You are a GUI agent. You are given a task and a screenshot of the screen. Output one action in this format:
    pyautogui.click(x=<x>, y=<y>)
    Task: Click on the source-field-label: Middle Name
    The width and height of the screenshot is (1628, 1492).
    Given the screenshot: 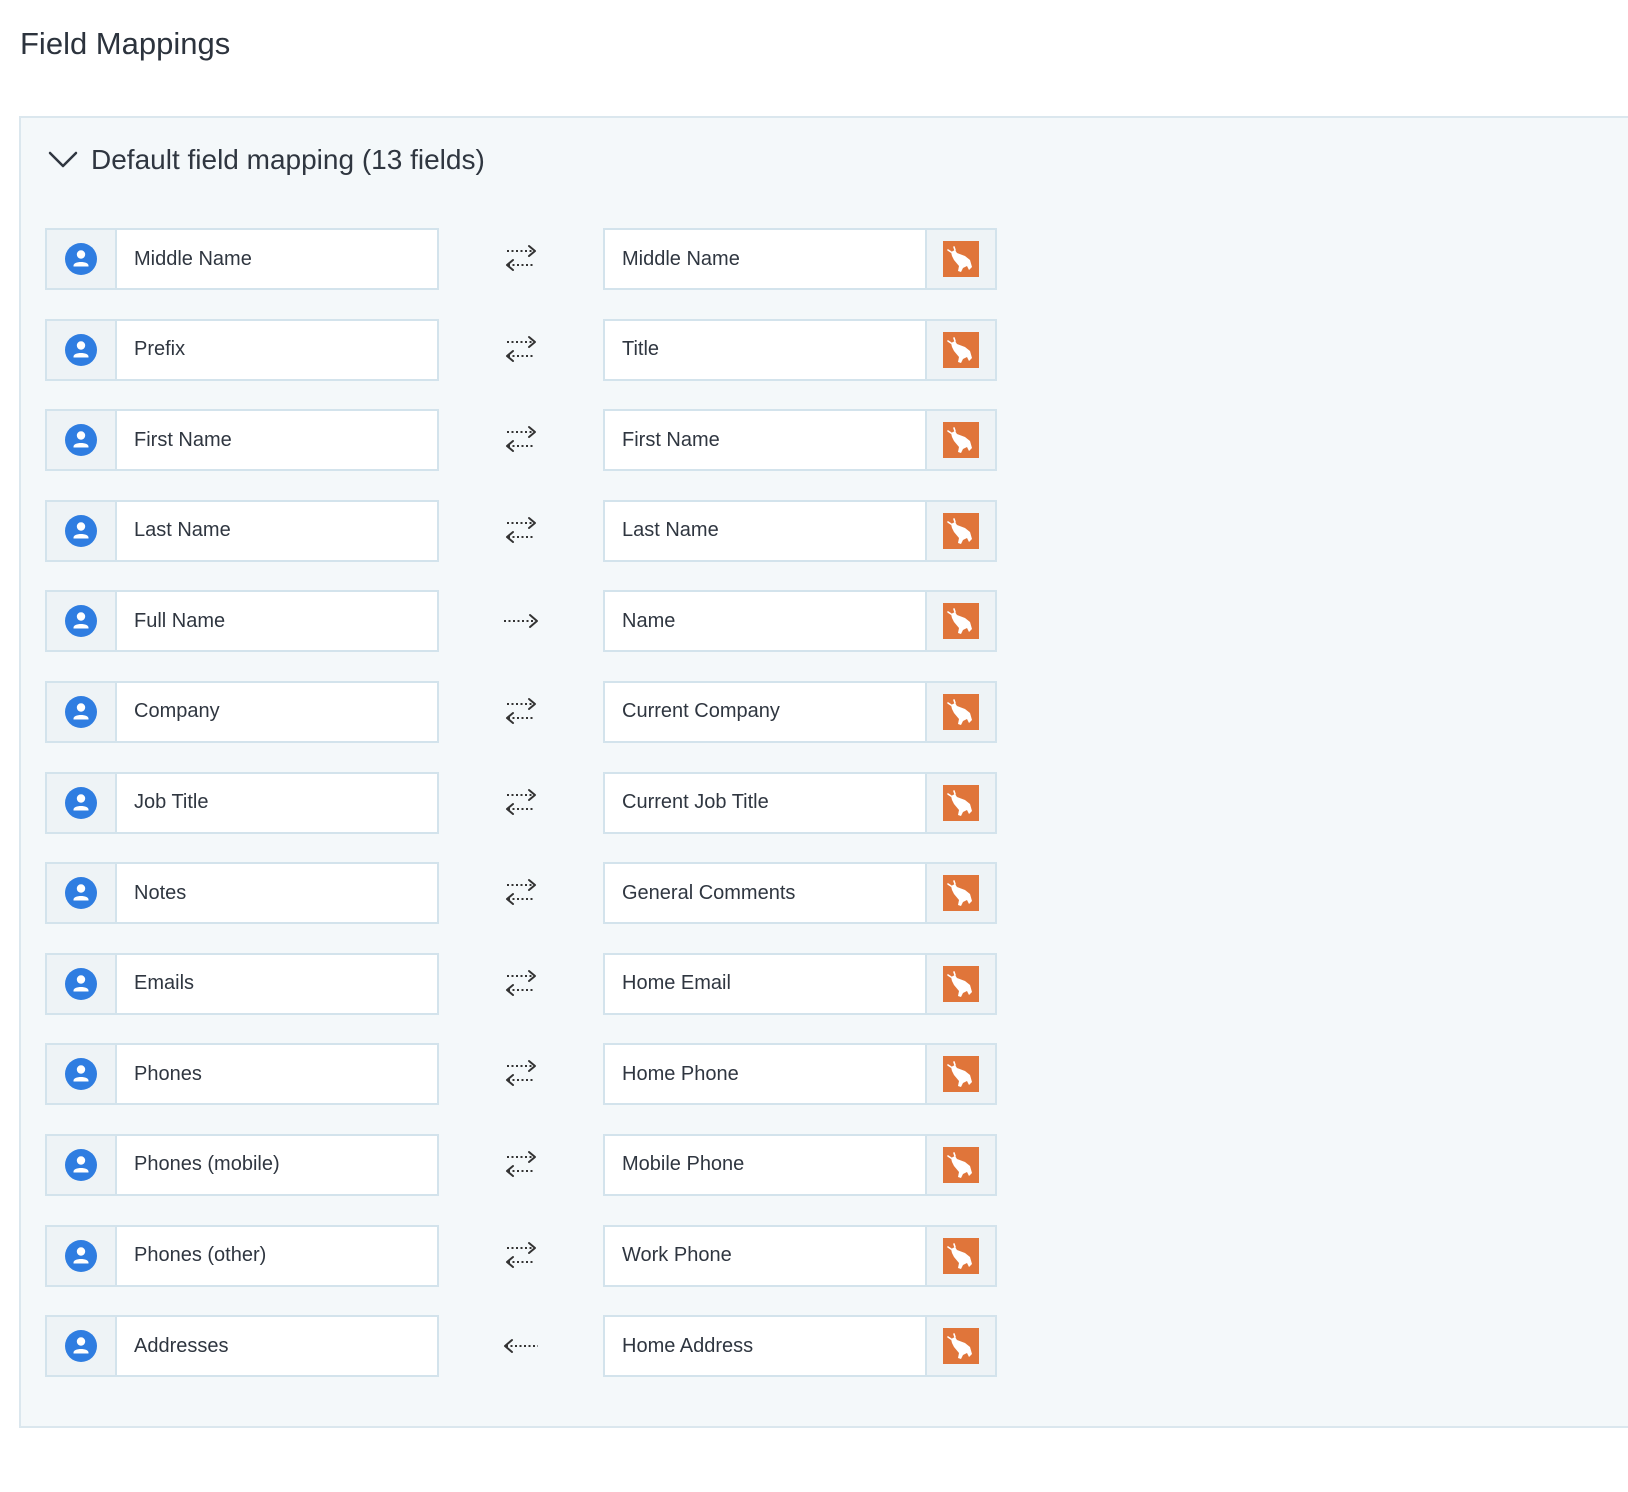 What is the action you would take?
    pyautogui.click(x=193, y=258)
    